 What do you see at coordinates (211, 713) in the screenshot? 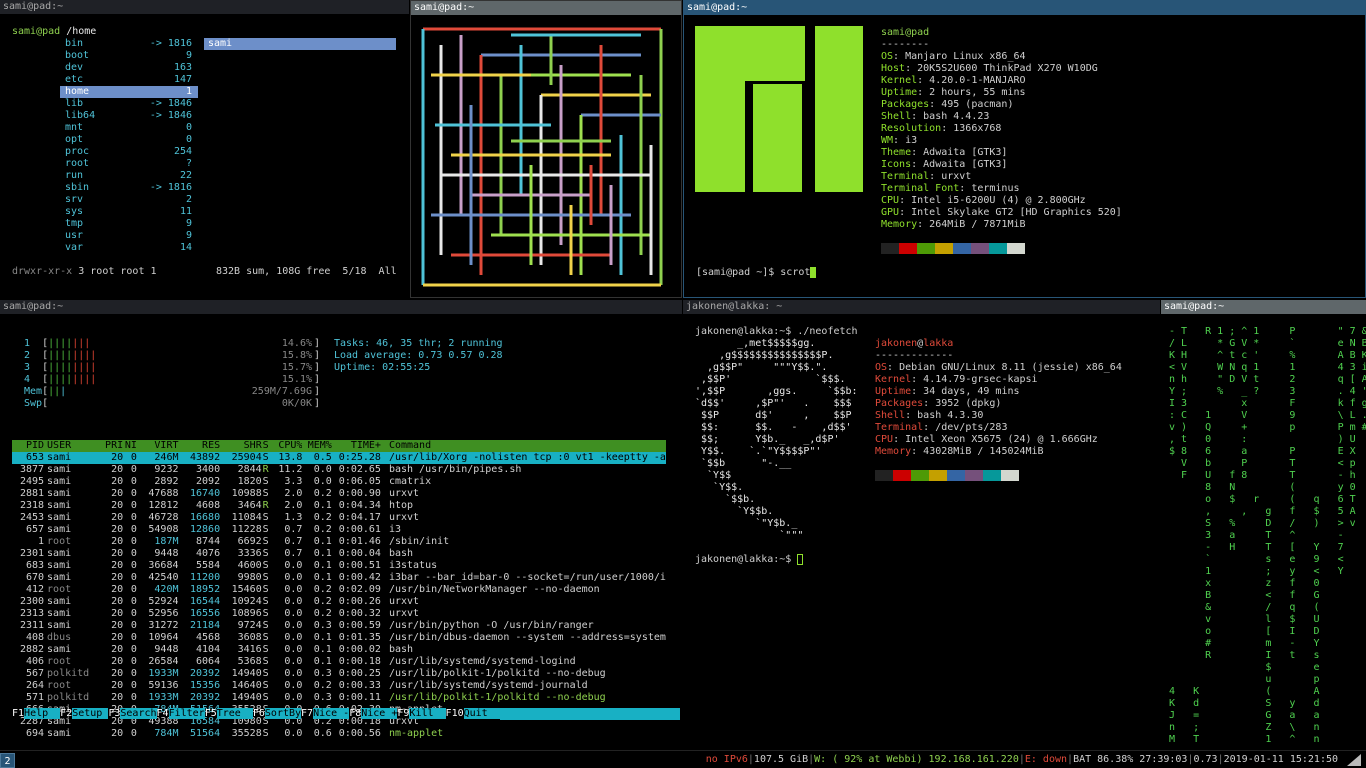
I see `fkey-f5: F5` at bounding box center [211, 713].